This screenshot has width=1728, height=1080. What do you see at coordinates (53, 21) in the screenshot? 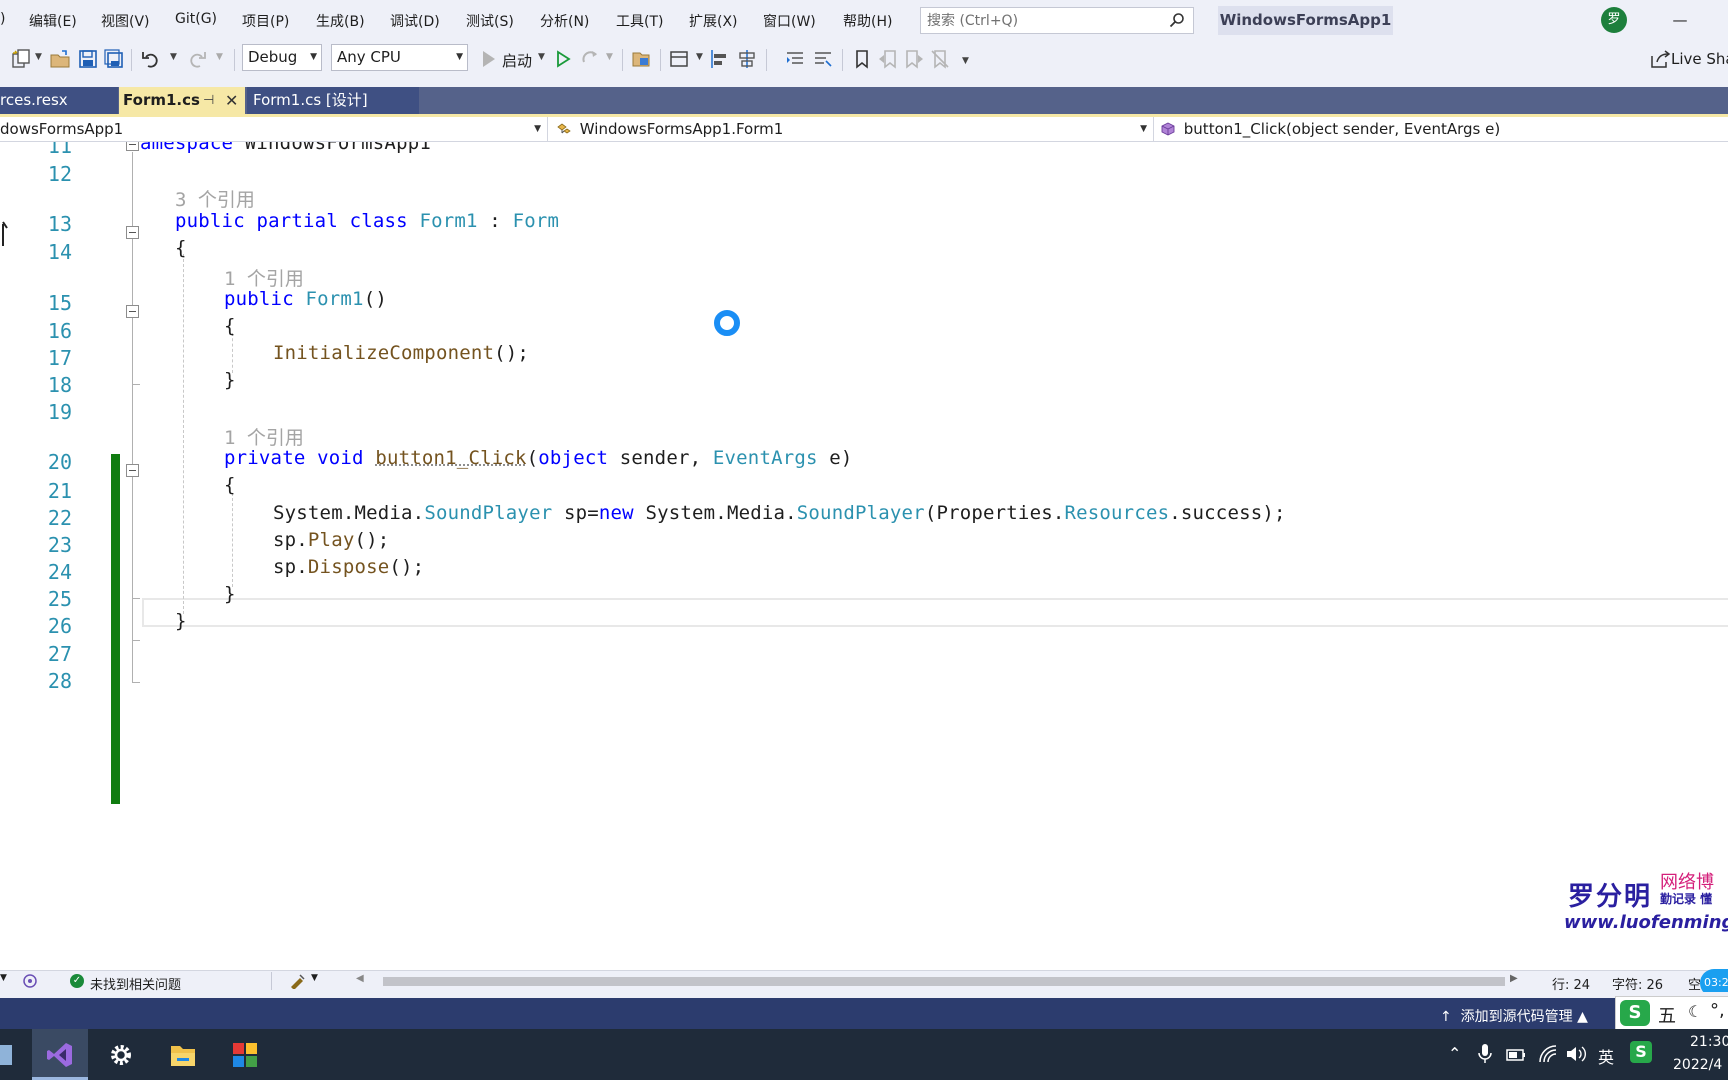
I see `menu-item-edit: 编辑(E)` at bounding box center [53, 21].